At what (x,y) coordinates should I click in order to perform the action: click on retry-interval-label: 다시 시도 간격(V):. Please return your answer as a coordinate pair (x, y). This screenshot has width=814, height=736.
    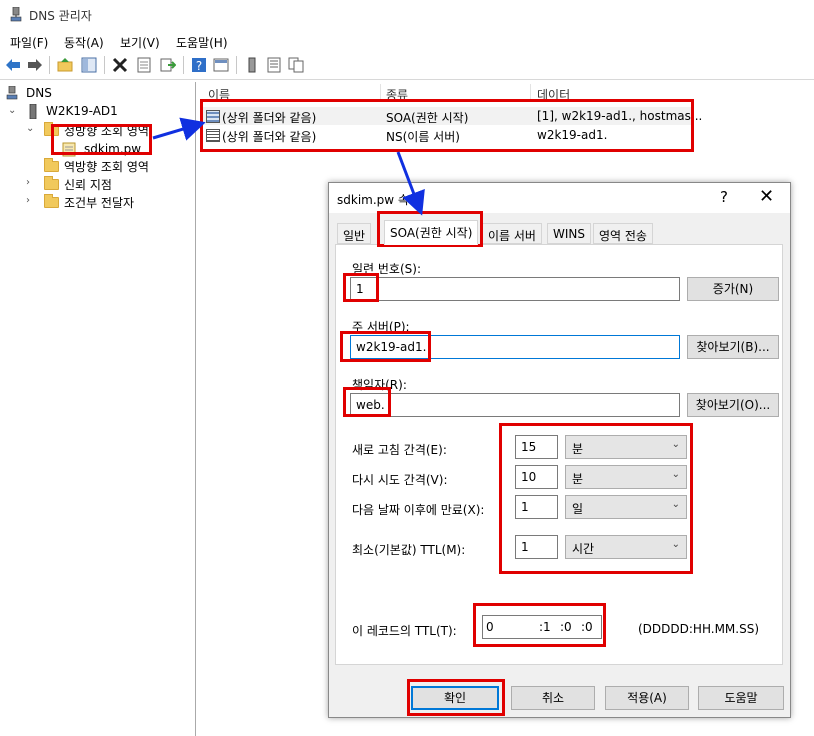
    Looking at the image, I should click on (400, 480).